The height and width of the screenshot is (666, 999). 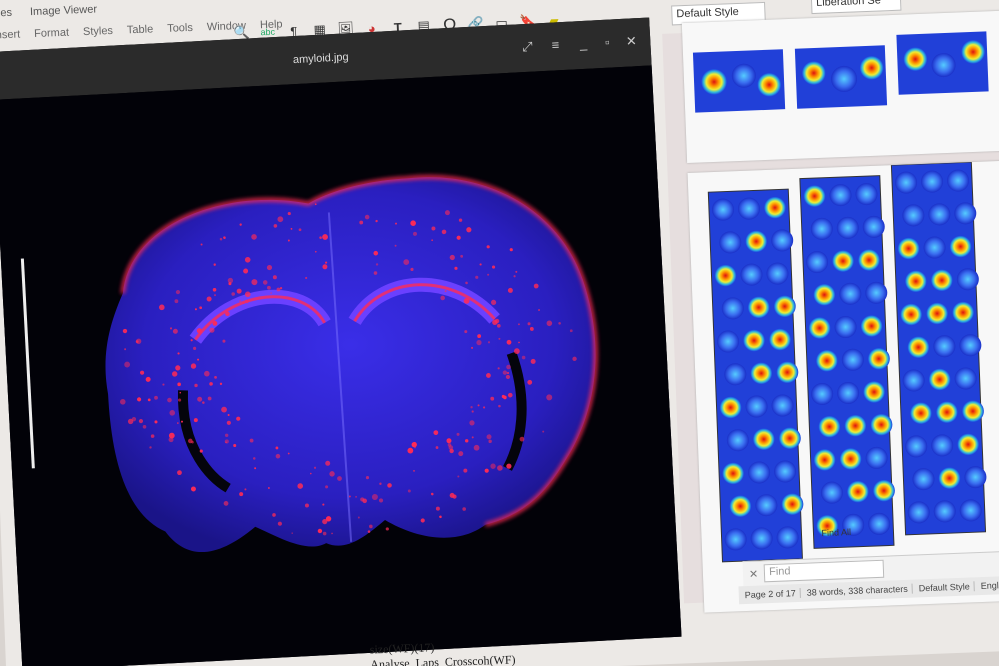 What do you see at coordinates (840, 72) in the screenshot?
I see `figure-heatmap-top` at bounding box center [840, 72].